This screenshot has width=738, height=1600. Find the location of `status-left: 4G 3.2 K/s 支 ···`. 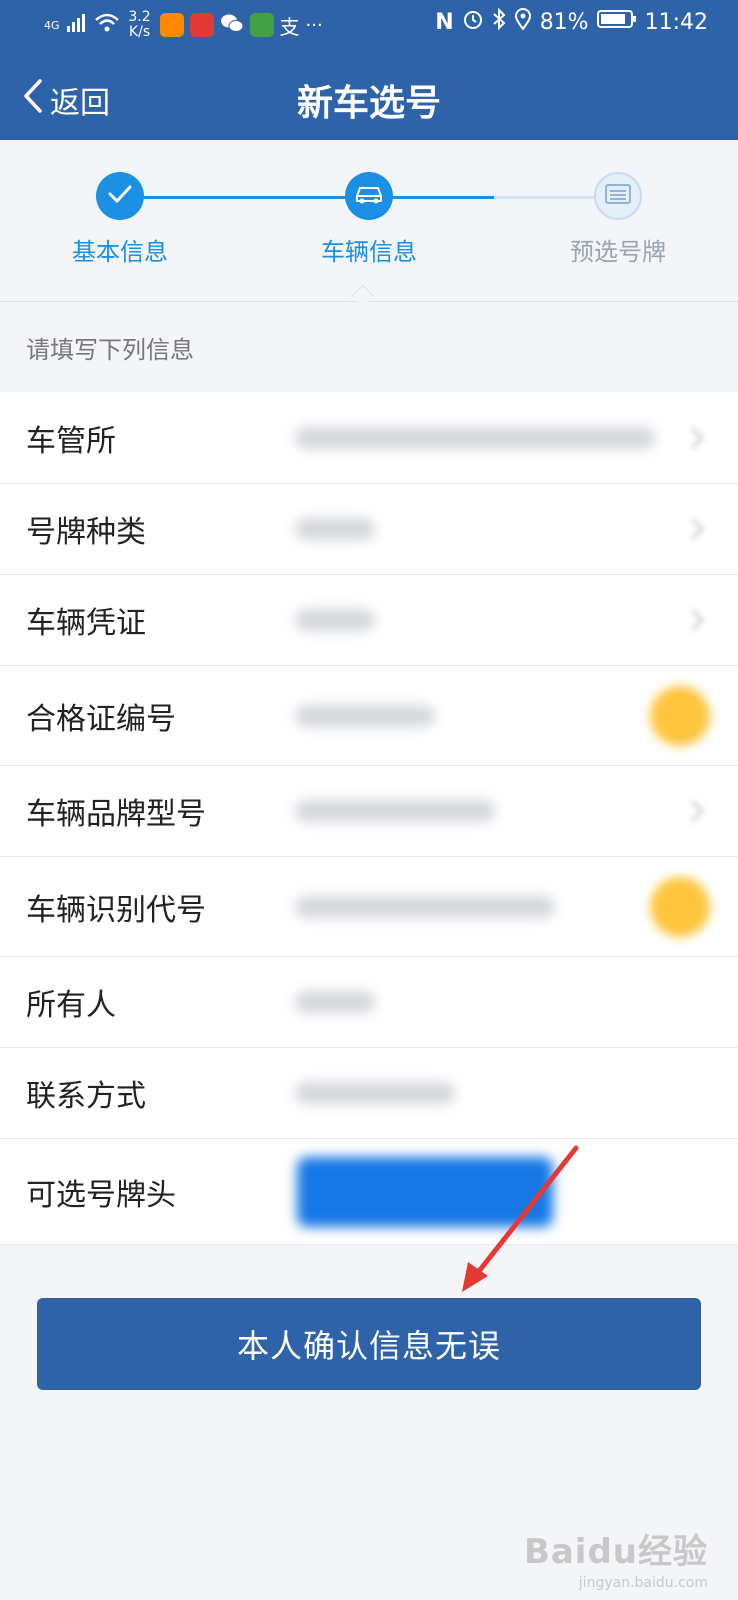

status-left: 4G 3.2 K/s 支 ··· is located at coordinates (183, 25).